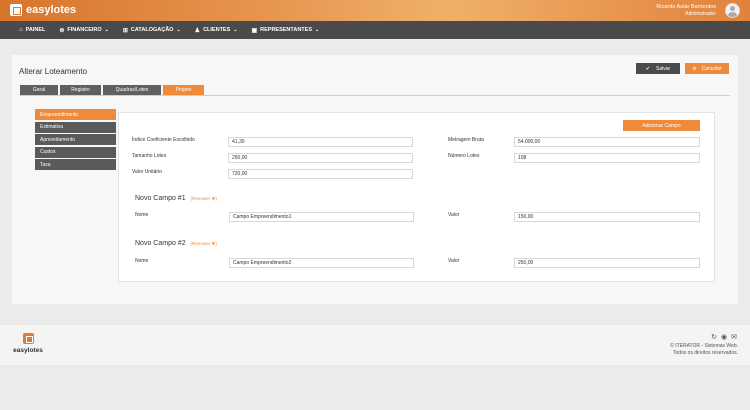  I want to click on cancel-icon: ⊘, so click(694, 68).